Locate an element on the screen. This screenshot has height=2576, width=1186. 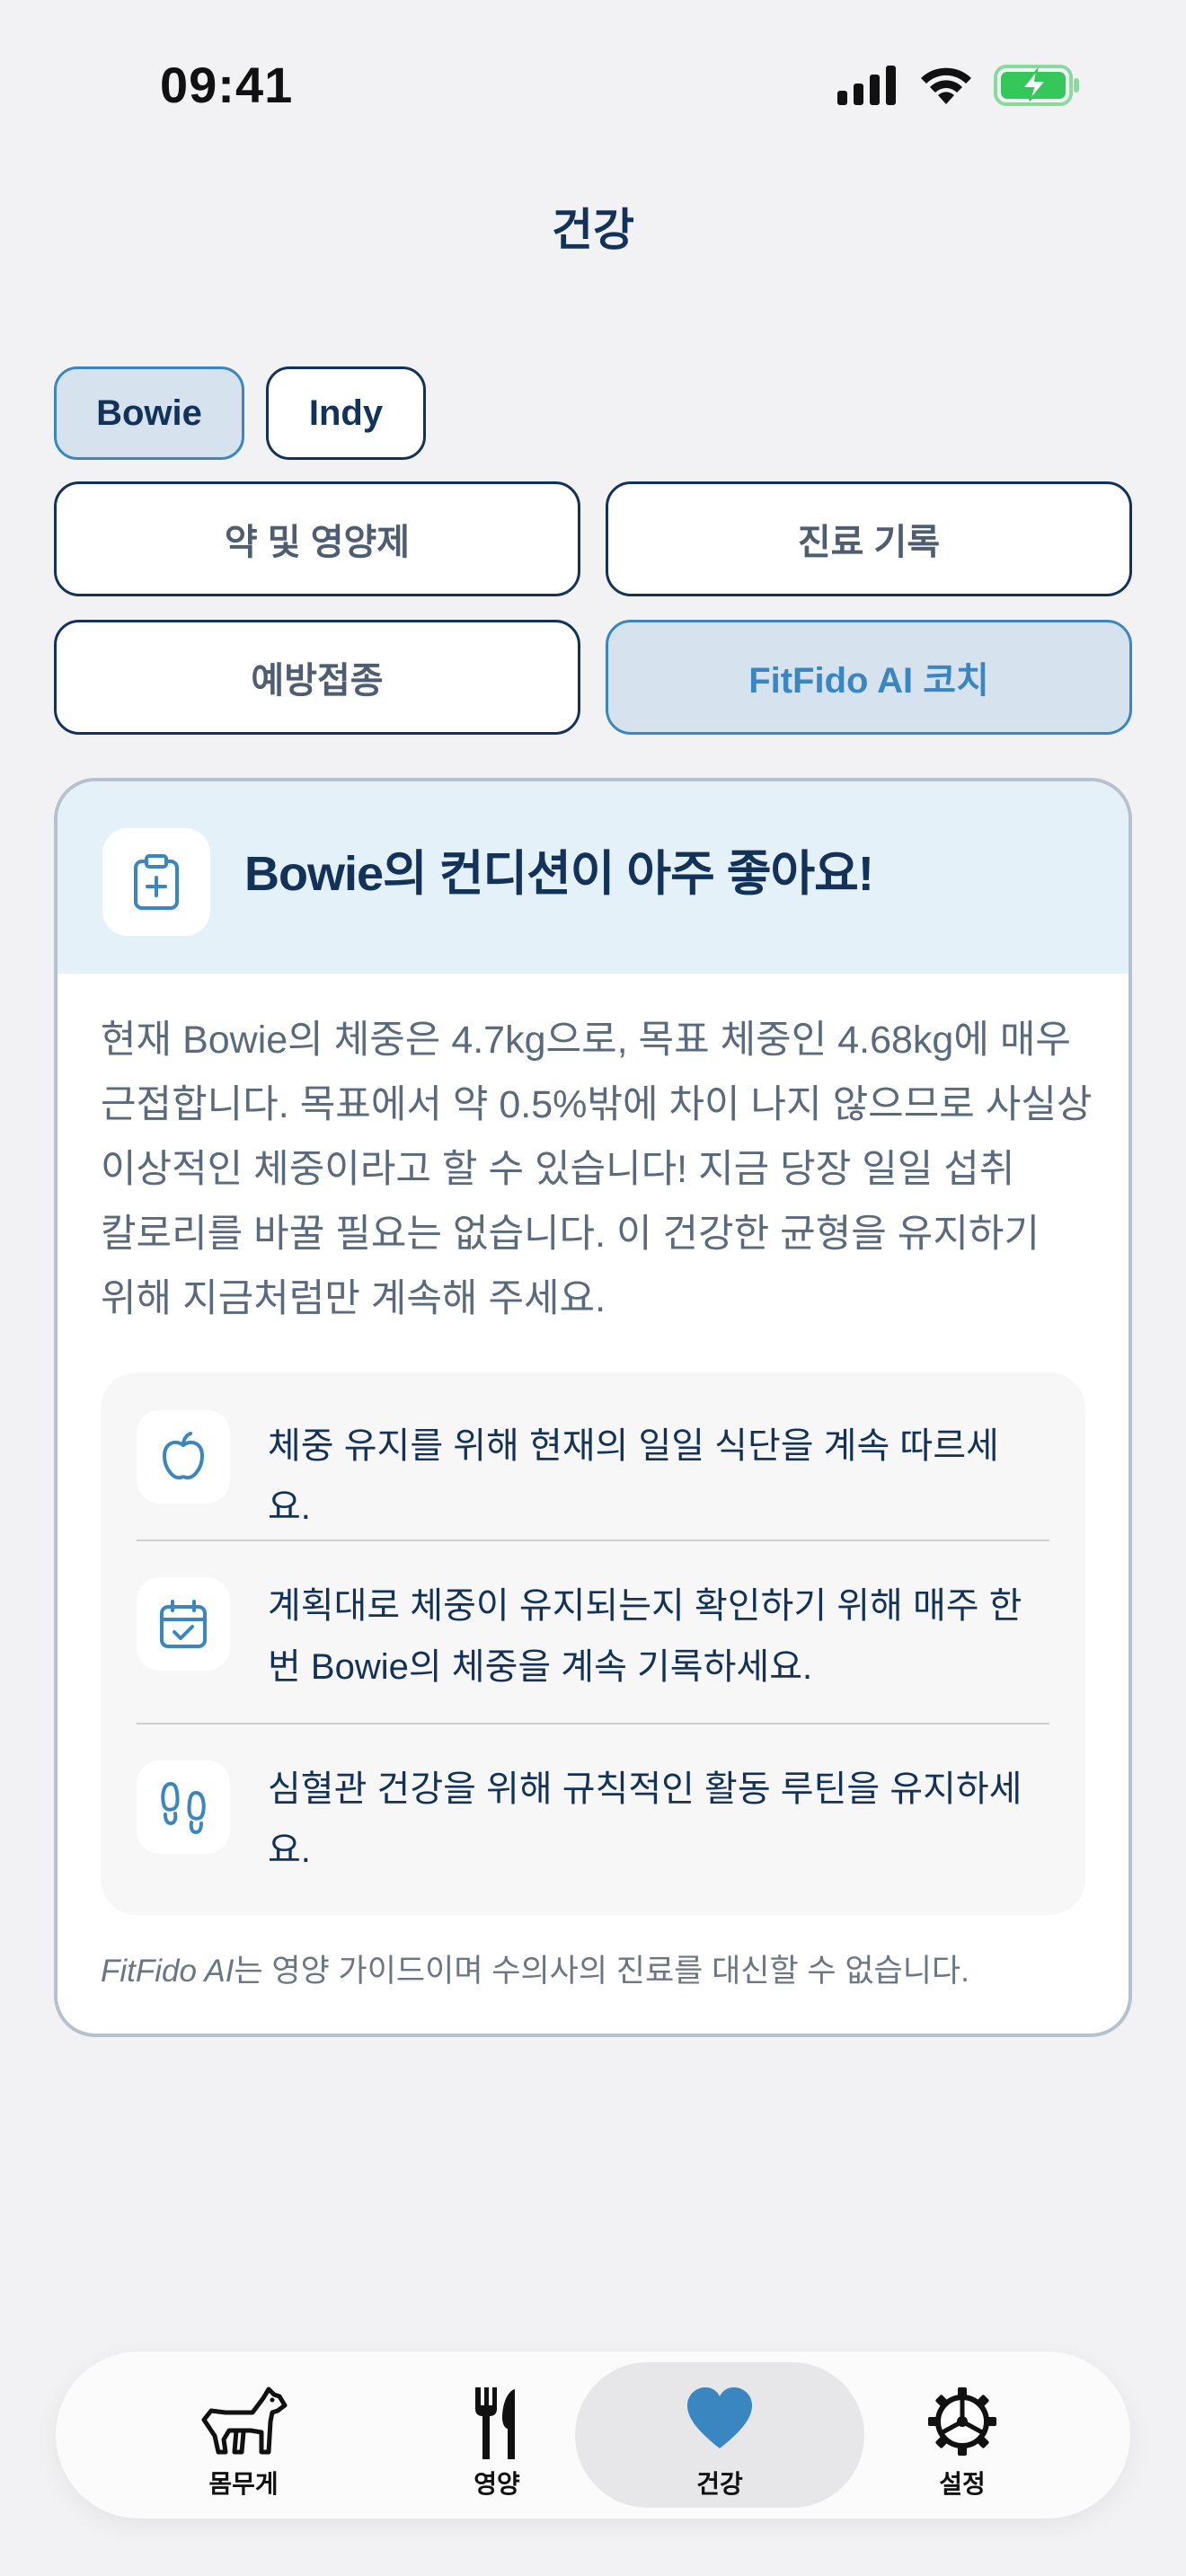
disclaimer-brand: FitFido AI is located at coordinates (168, 1971).